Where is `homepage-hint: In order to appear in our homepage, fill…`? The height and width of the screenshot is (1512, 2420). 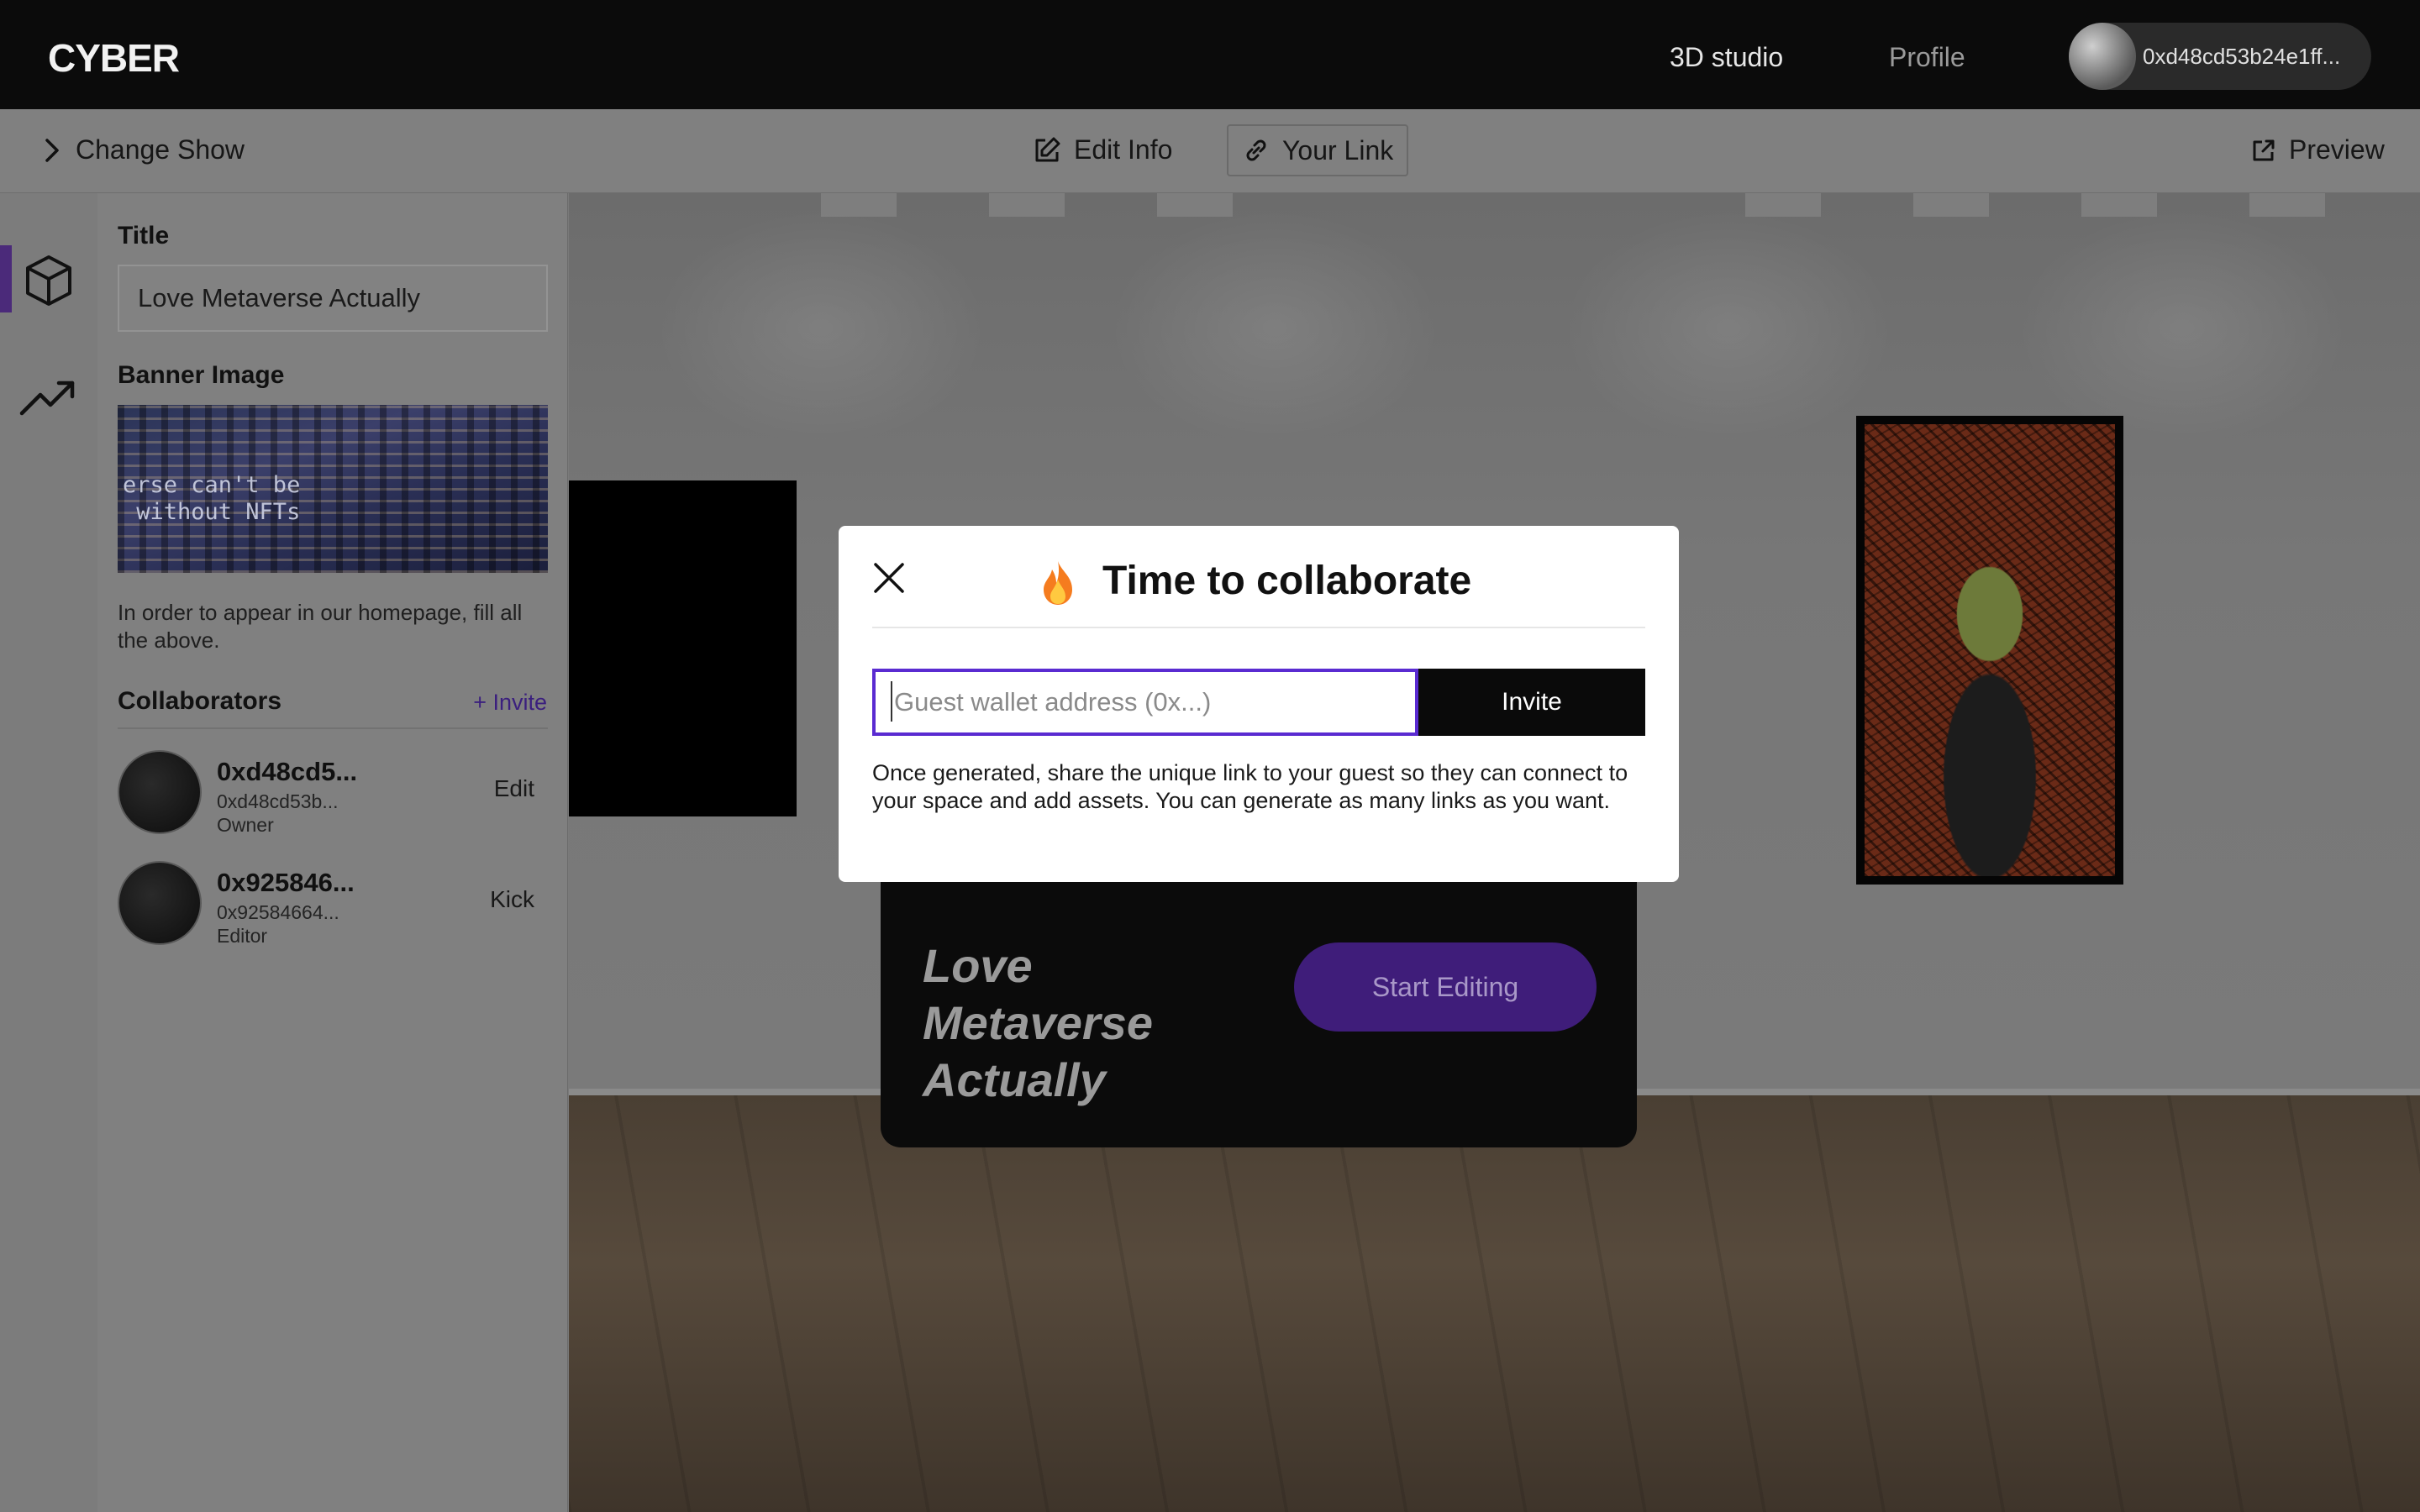
homepage-hint: In order to appear in our homepage, fill… is located at coordinates (321, 626).